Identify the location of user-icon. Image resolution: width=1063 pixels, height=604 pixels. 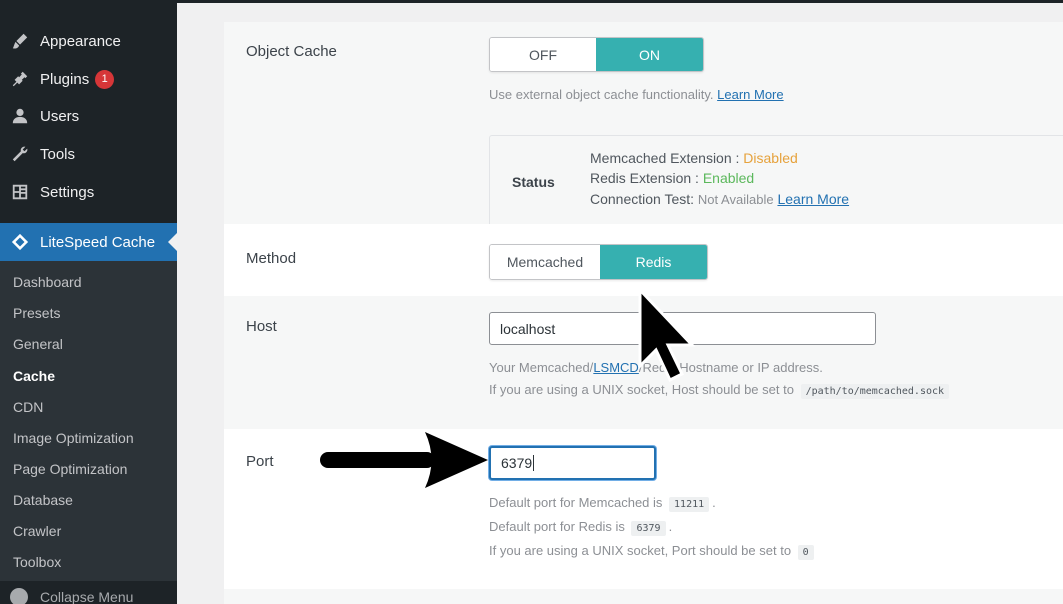
(20, 116).